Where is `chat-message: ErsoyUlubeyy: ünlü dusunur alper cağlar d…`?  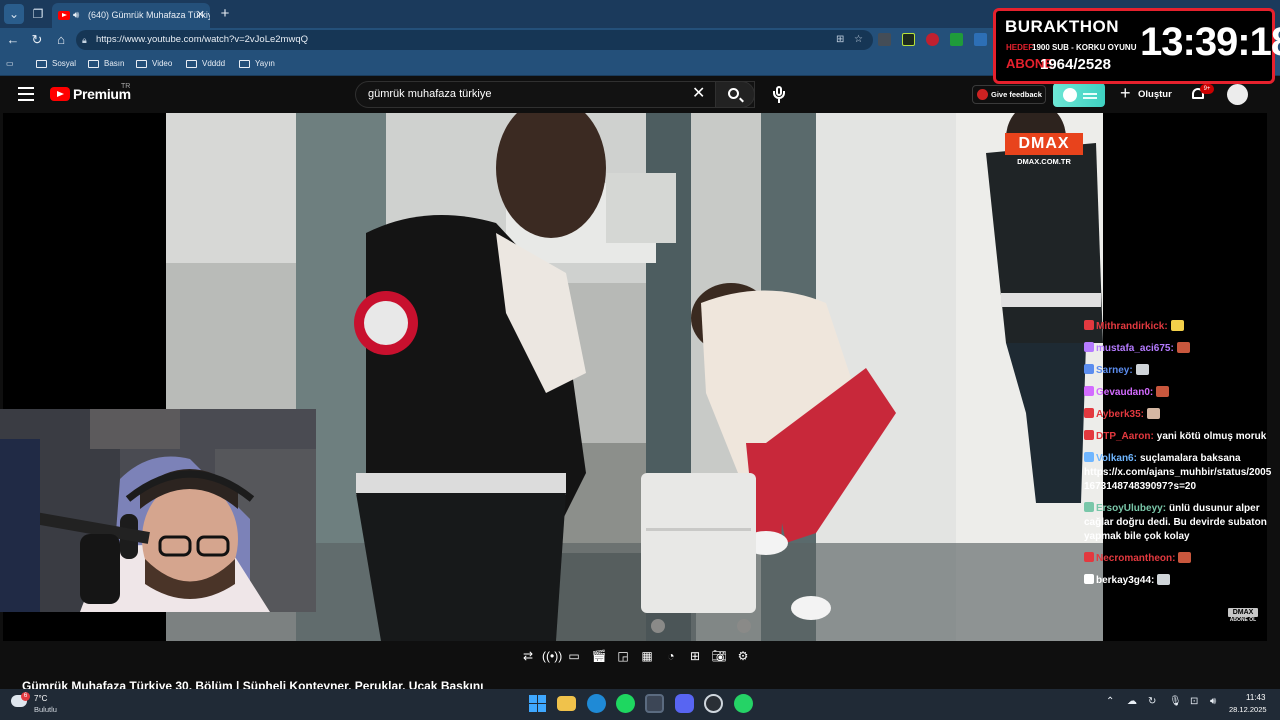 chat-message: ErsoyUlubeyy: ünlü dusunur alper cağlar d… is located at coordinates (1179, 523).